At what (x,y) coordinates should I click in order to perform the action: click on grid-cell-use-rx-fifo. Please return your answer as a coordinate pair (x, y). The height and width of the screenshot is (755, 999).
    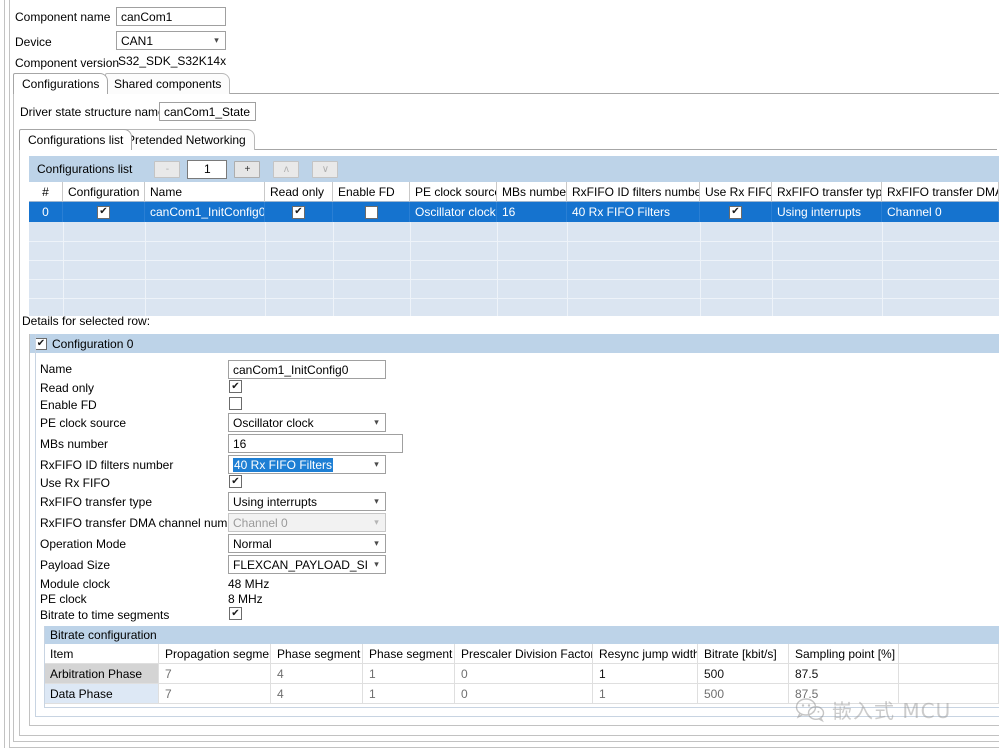
    Looking at the image, I should click on (736, 212).